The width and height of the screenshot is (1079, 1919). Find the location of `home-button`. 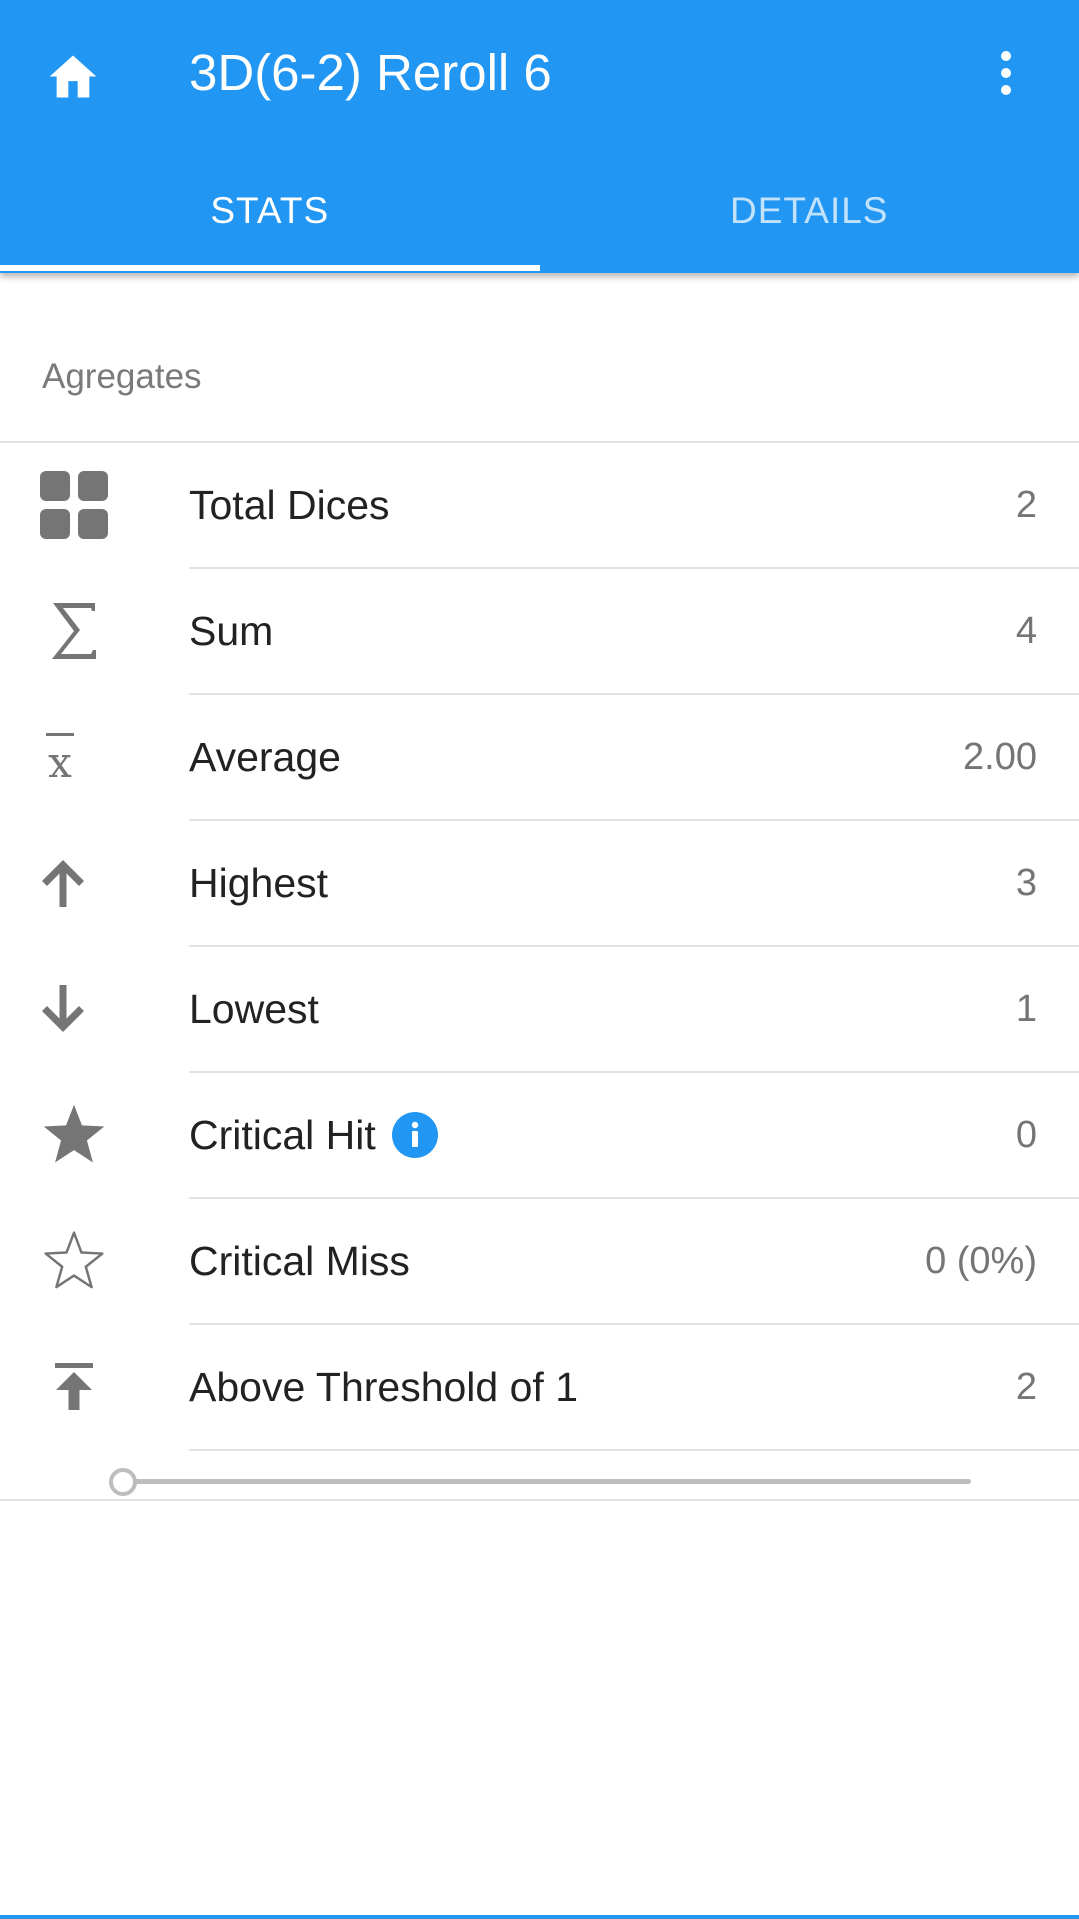

home-button is located at coordinates (73, 73).